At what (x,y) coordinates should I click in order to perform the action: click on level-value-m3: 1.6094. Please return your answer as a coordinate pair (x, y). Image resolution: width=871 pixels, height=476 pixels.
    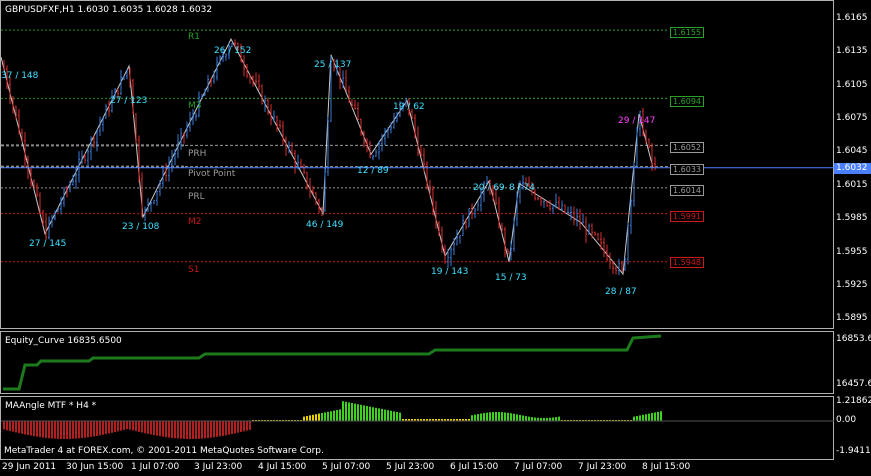
    Looking at the image, I should click on (687, 101).